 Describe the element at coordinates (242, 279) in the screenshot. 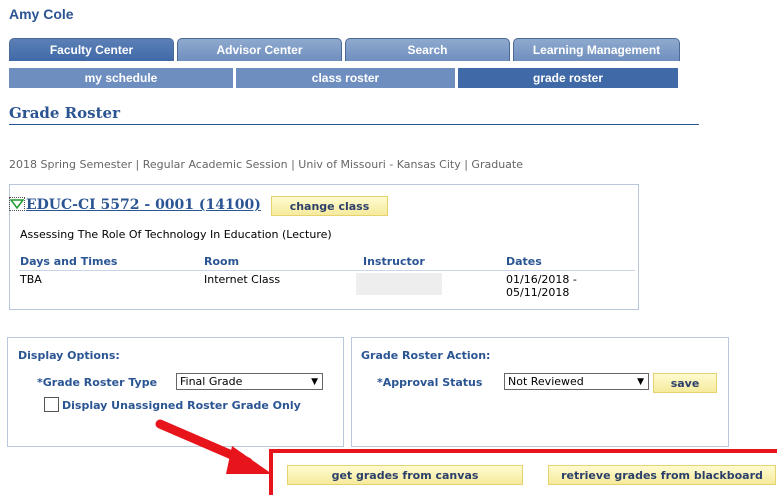

I see `cell-room: Internet Class` at that location.